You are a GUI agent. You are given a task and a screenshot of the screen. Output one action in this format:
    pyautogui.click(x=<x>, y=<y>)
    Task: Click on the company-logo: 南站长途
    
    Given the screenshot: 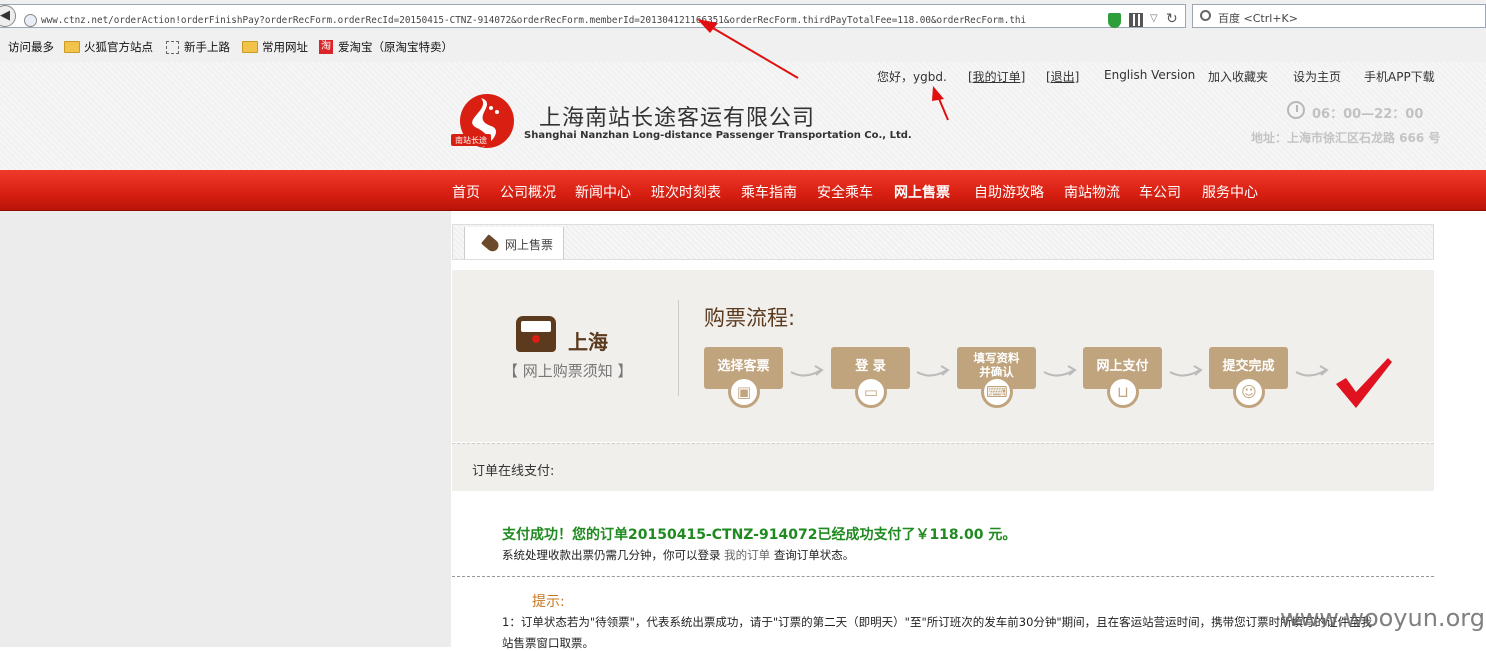 What is the action you would take?
    pyautogui.click(x=484, y=123)
    